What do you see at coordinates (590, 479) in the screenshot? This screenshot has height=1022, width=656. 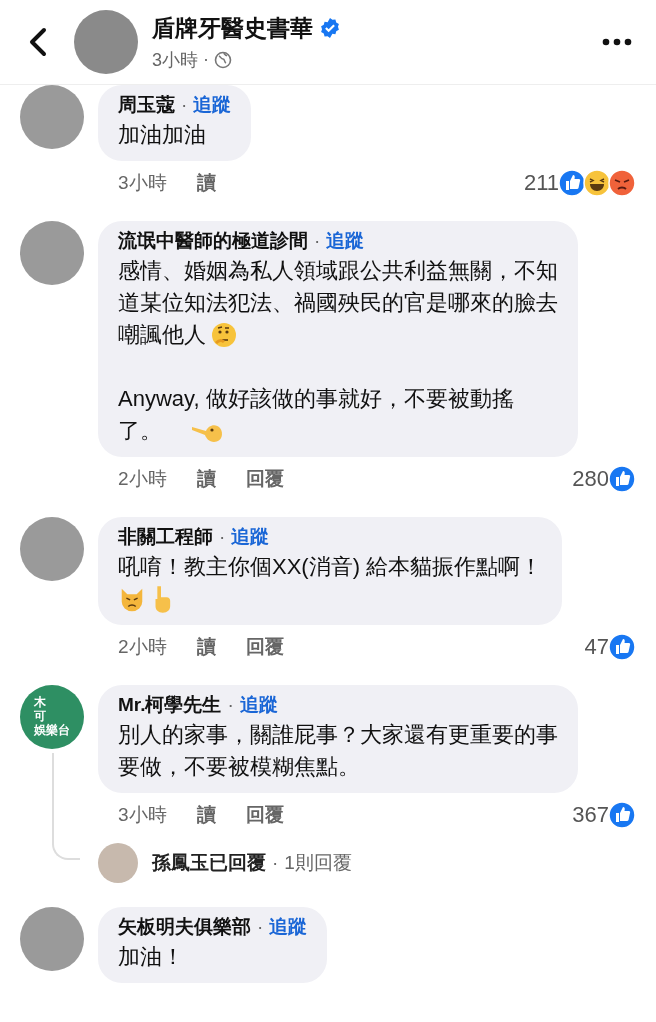 I see `reaction-count: 280` at bounding box center [590, 479].